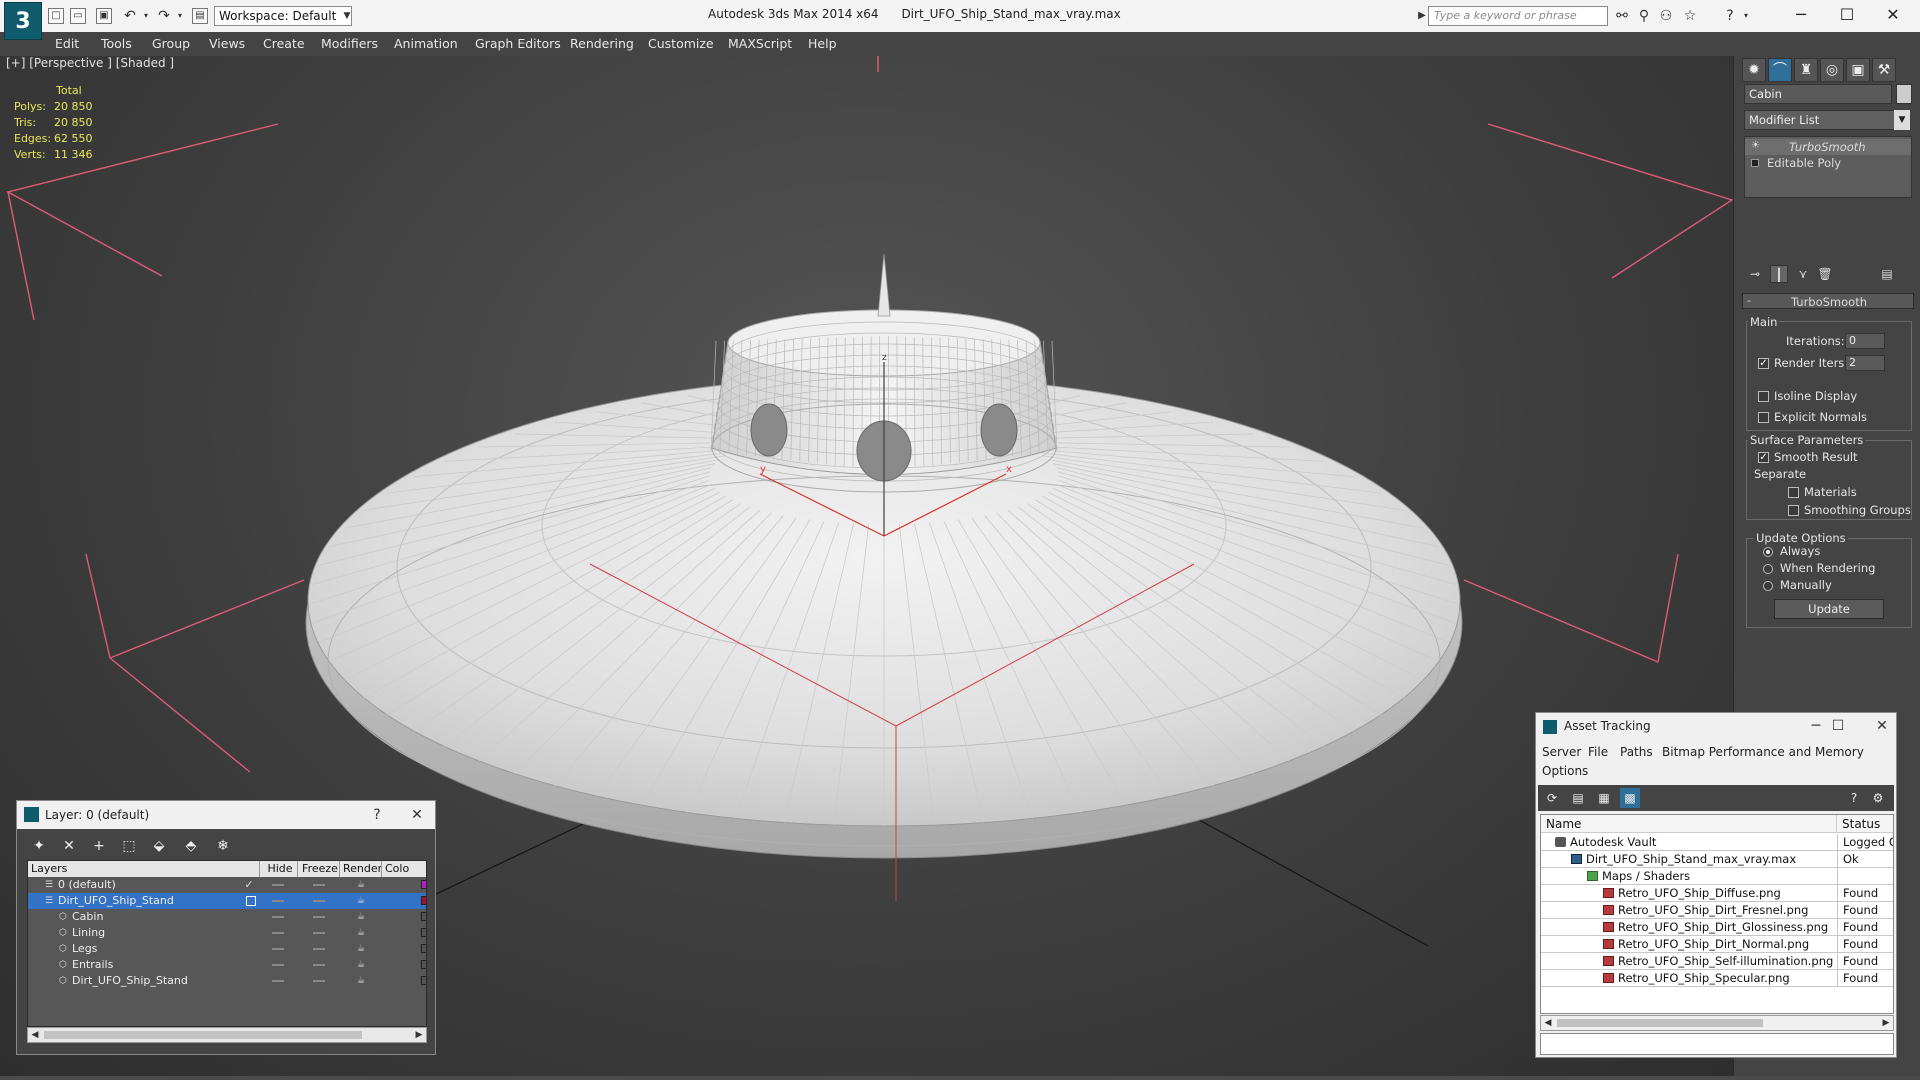 The height and width of the screenshot is (1080, 1920). What do you see at coordinates (1793, 510) in the screenshot?
I see `smoothing-groups-checkbox` at bounding box center [1793, 510].